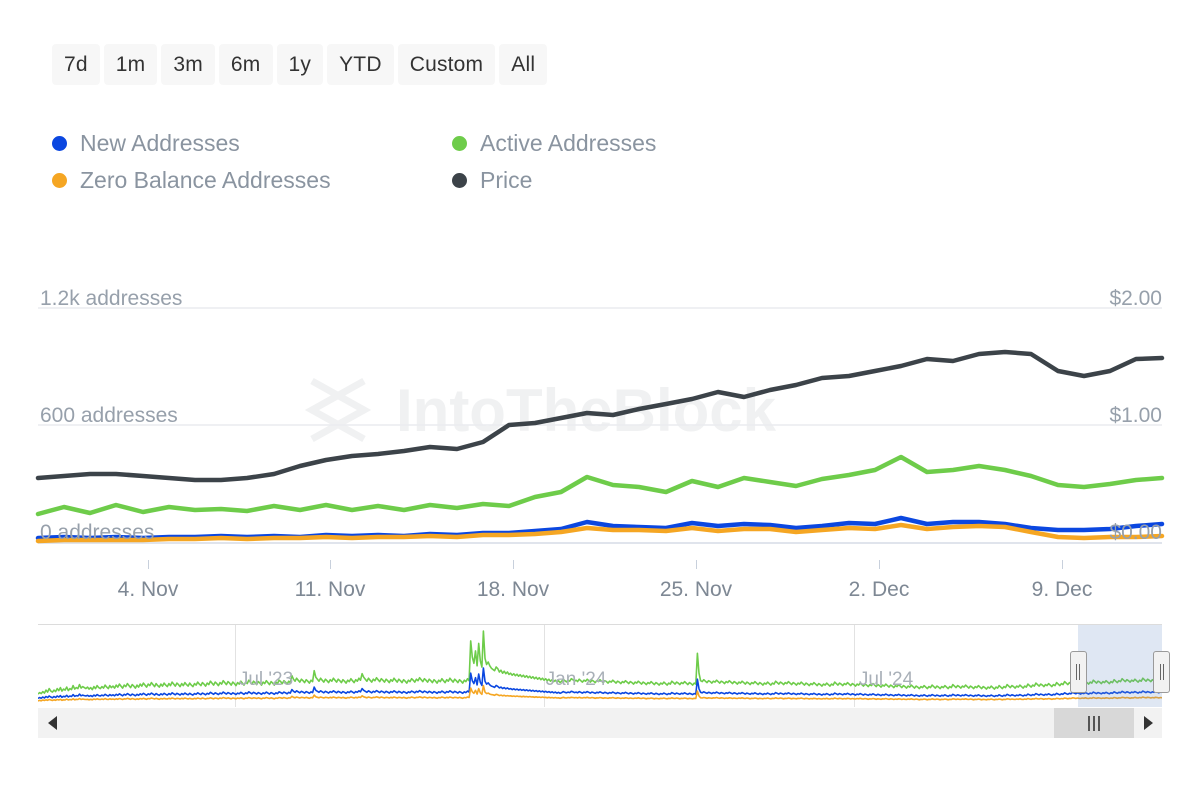  I want to click on navigator-handle-right, so click(1161, 672).